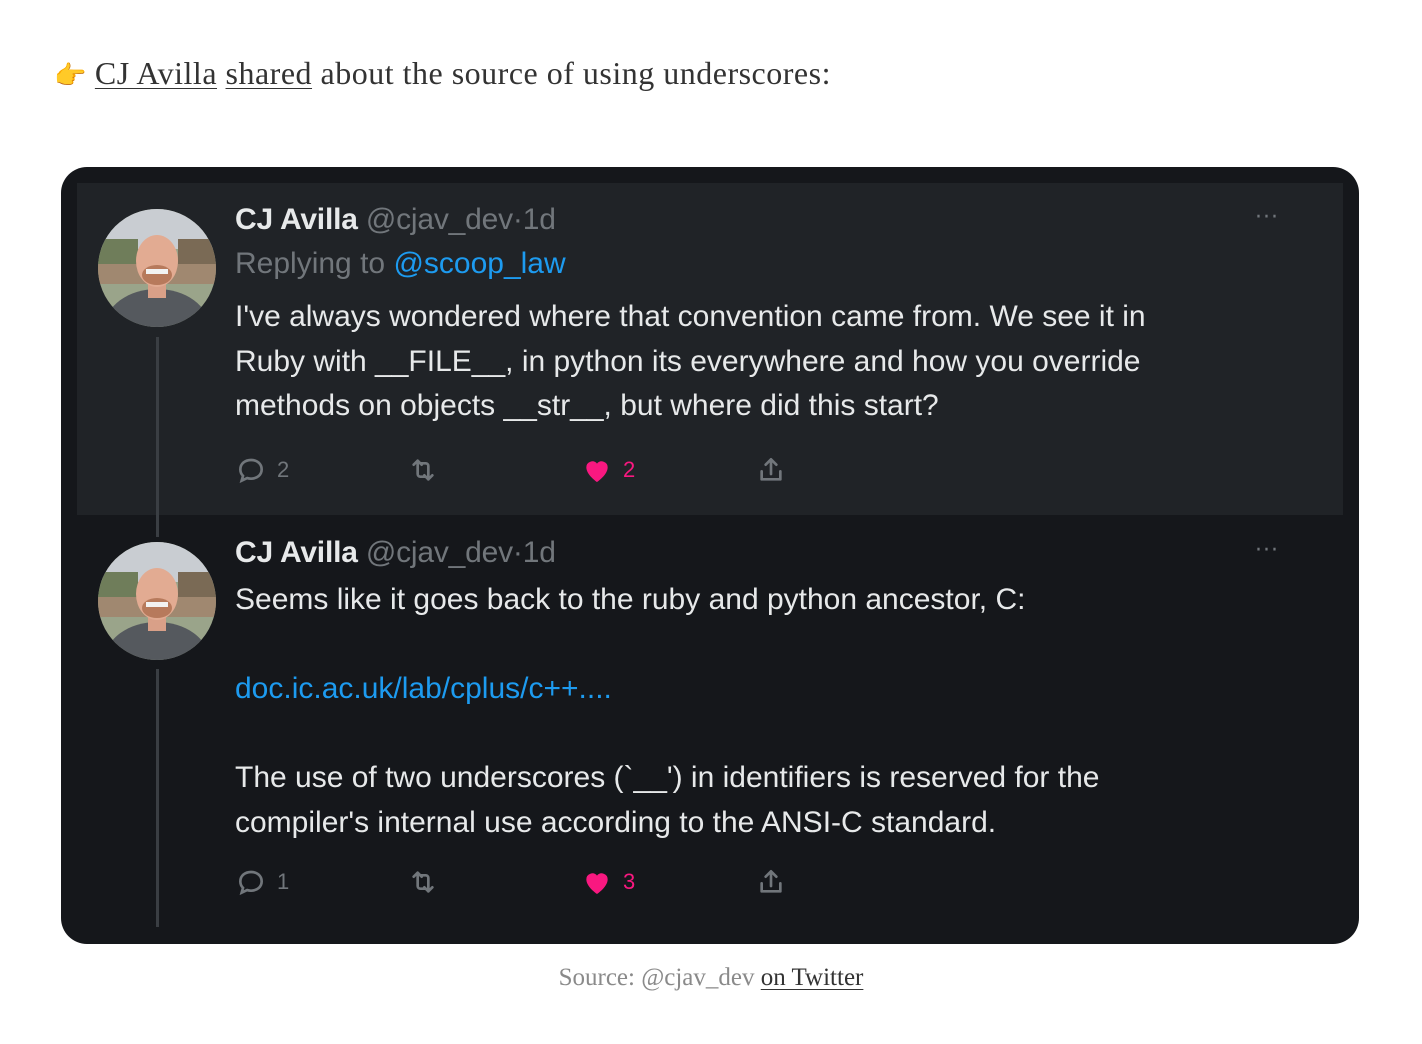 This screenshot has height=1044, width=1422. What do you see at coordinates (283, 881) in the screenshot?
I see `reply-count: 1` at bounding box center [283, 881].